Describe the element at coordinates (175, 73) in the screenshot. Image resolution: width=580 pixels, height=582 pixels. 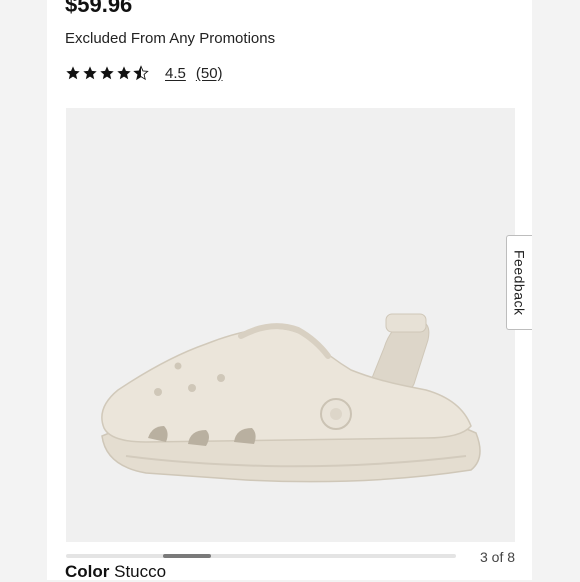
I see `rating-value-link: 4.5` at that location.